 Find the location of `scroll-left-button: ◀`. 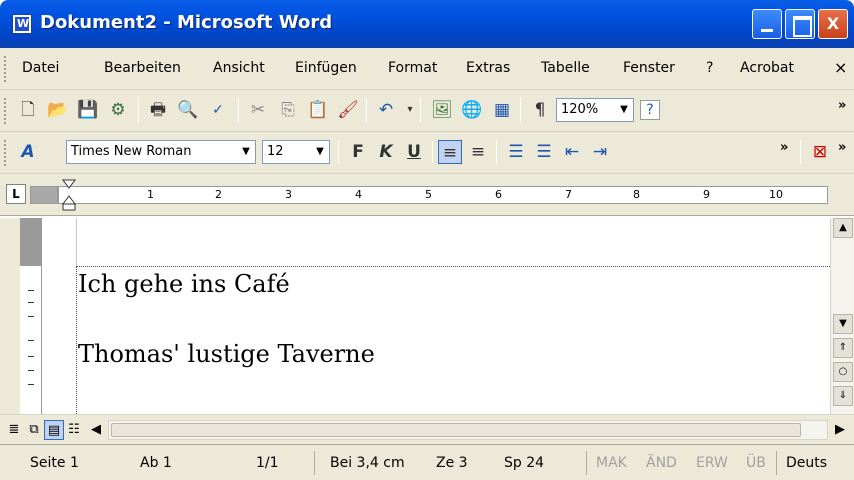

scroll-left-button: ◀ is located at coordinates (96, 430).